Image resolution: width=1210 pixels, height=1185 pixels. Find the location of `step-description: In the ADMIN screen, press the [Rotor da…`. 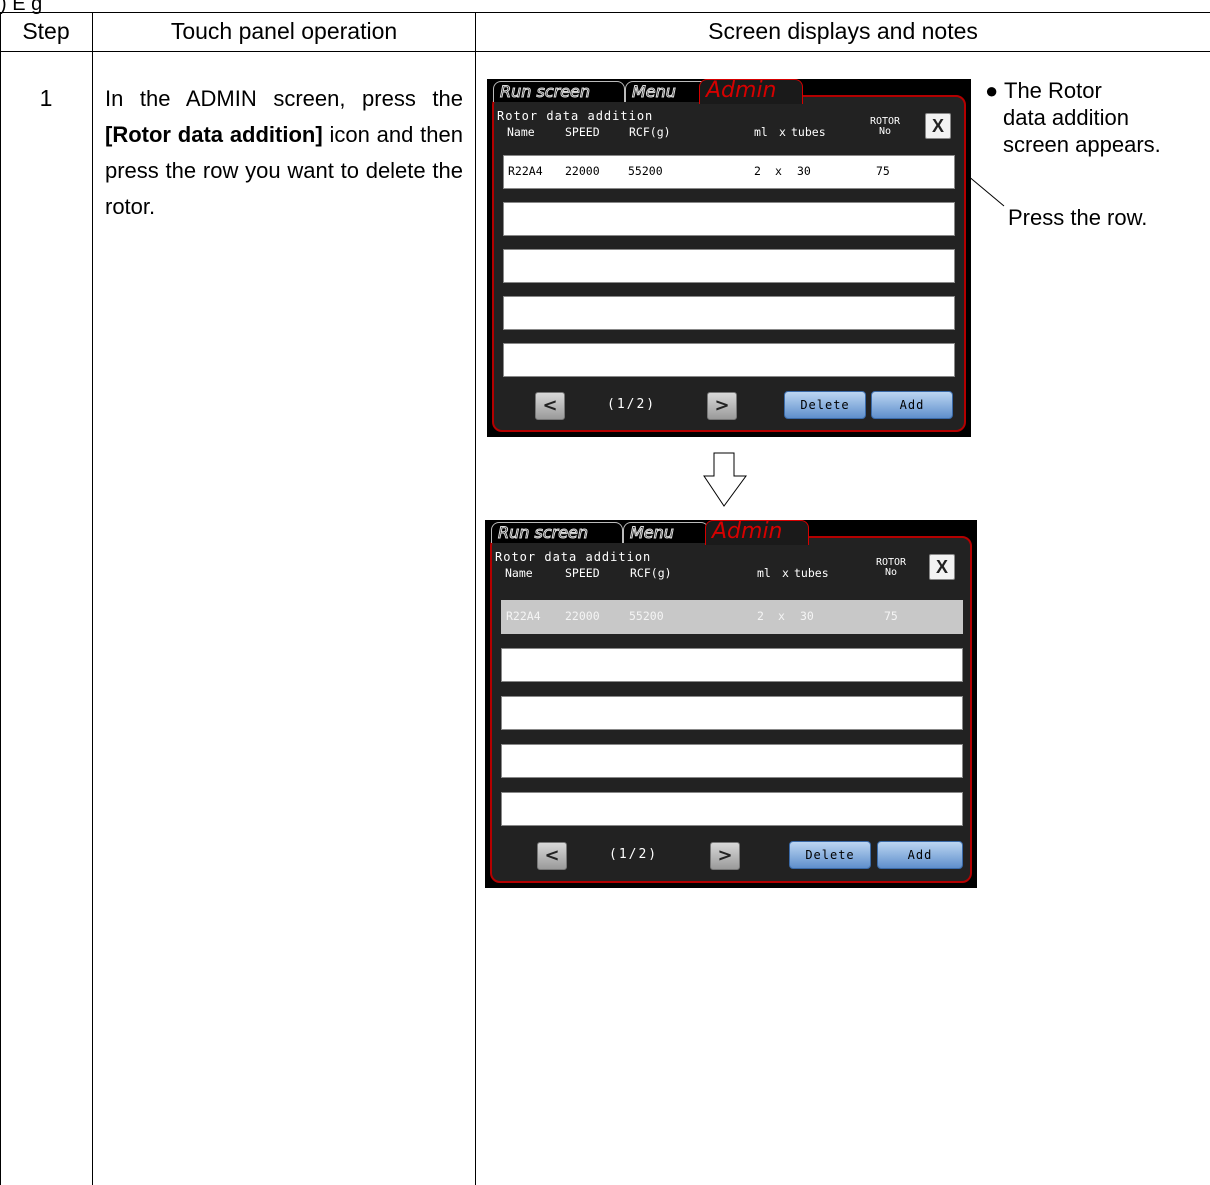

step-description: In the ADMIN screen, press the [Rotor da… is located at coordinates (284, 153).